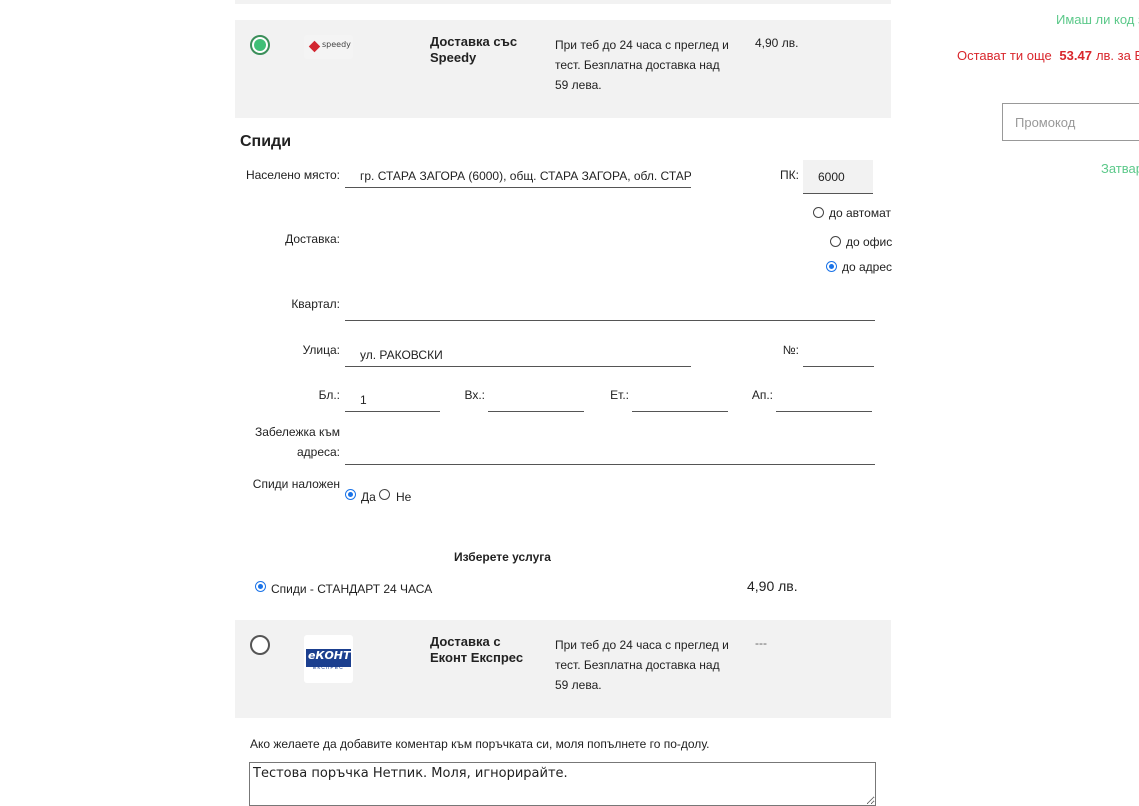  Describe the element at coordinates (762, 395) in the screenshot. I see `apartment-label: Ап.:` at that location.